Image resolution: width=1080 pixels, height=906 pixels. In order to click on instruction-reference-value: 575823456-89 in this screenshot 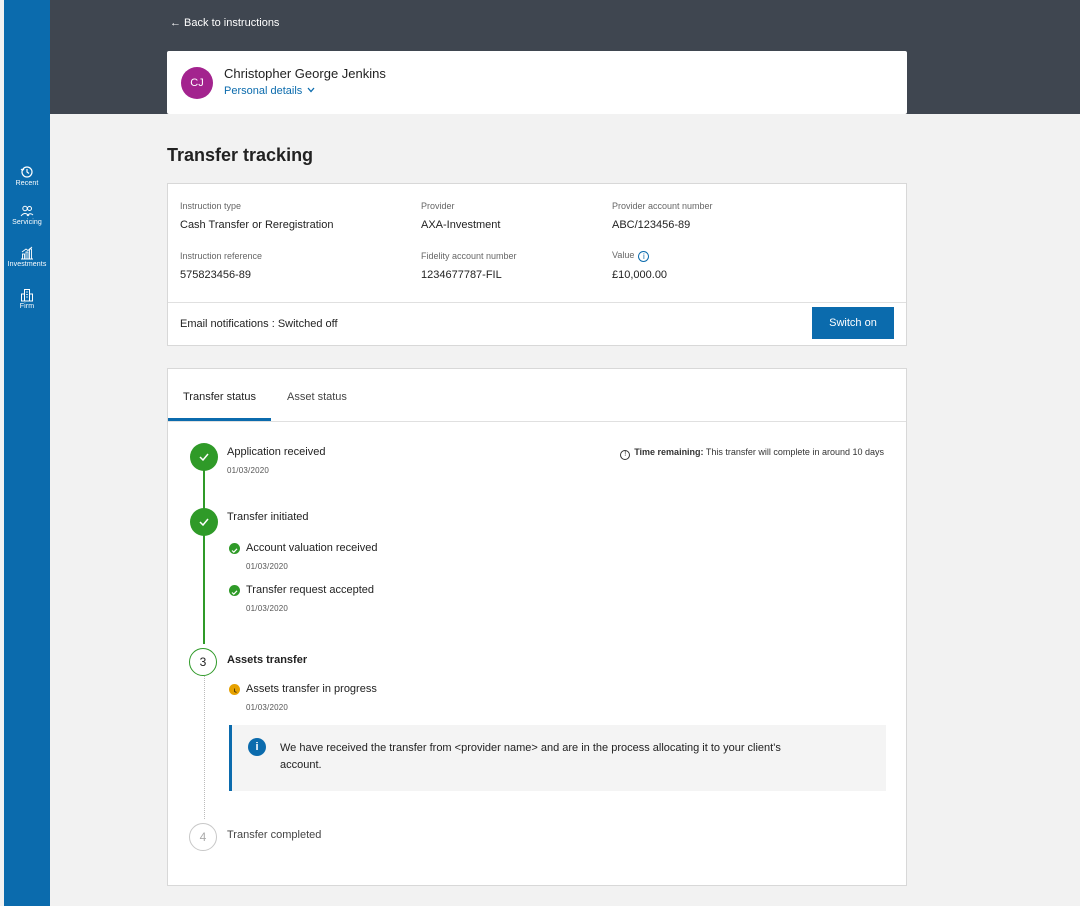, I will do `click(215, 275)`.